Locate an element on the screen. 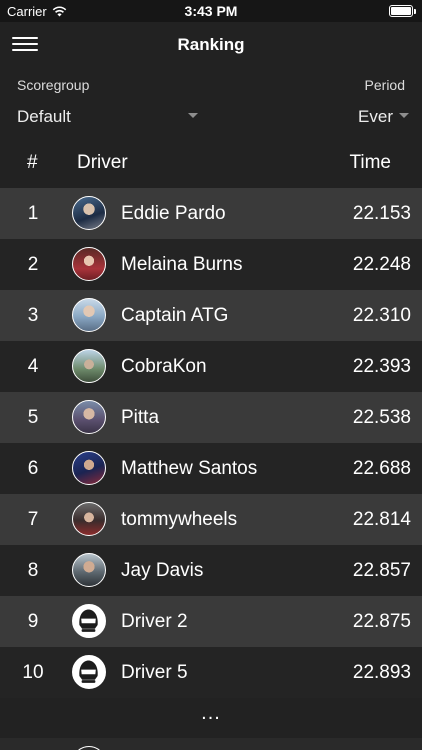 The height and width of the screenshot is (750, 422). rank-number: 3 is located at coordinates (33, 315).